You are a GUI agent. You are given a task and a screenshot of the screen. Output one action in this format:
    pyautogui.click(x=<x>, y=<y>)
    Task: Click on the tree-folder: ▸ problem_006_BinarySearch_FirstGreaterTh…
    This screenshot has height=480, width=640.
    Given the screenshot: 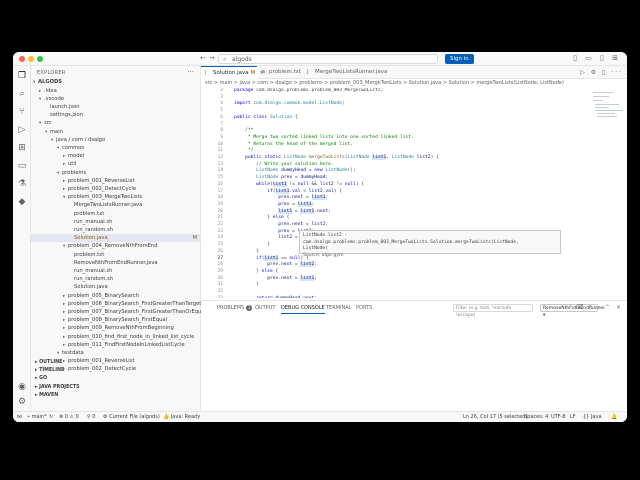 What is the action you would take?
    pyautogui.click(x=116, y=304)
    